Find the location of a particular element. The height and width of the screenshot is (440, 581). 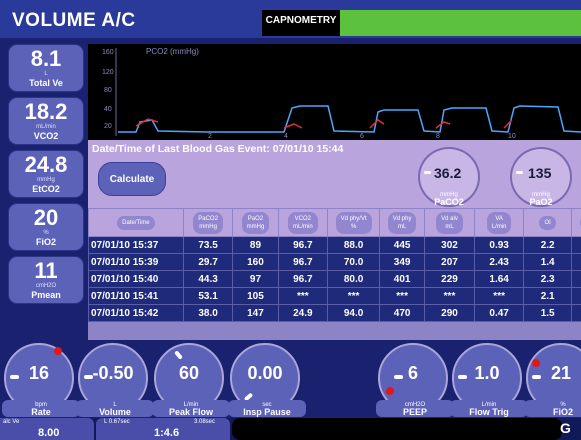

table-cell: 53.1 is located at coordinates (208, 296).